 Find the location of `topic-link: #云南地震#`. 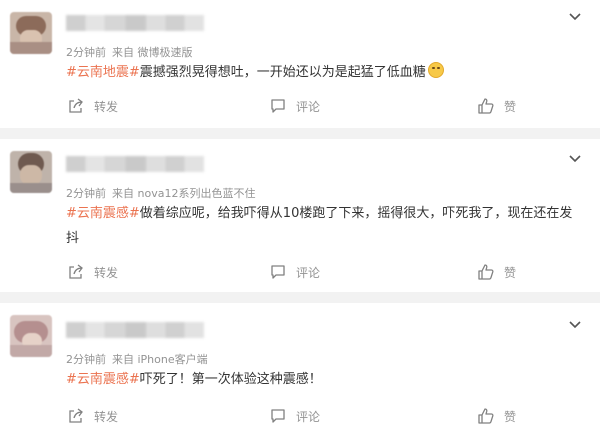

topic-link: #云南地震# is located at coordinates (103, 72).